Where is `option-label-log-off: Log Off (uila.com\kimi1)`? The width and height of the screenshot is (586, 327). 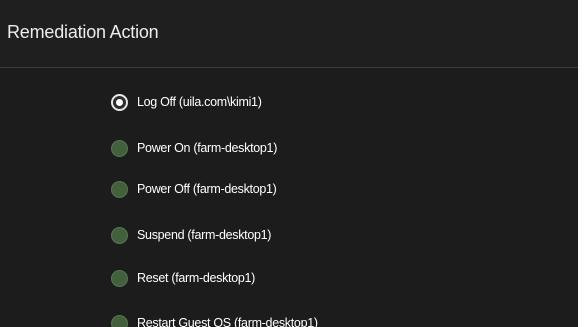
option-label-log-off: Log Off (uila.com\kimi1) is located at coordinates (199, 102).